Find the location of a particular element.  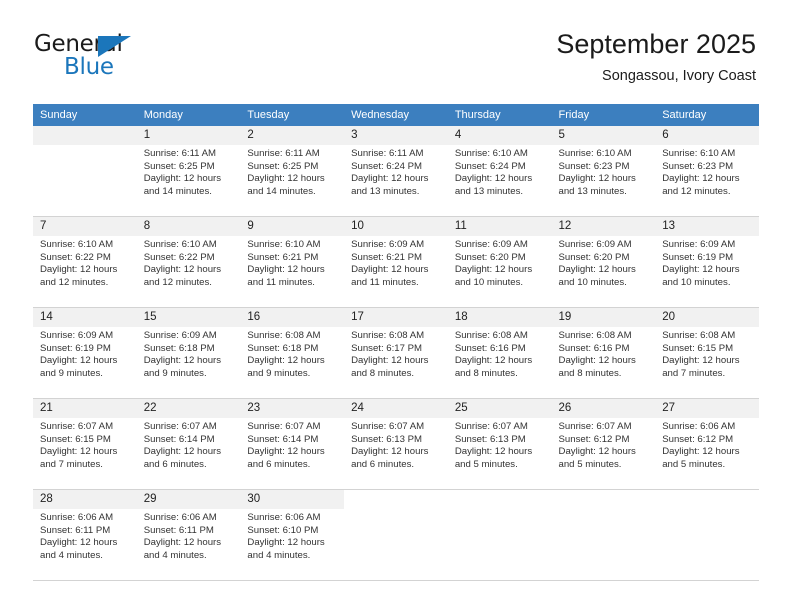

day-number: 4 is located at coordinates (499, 135).